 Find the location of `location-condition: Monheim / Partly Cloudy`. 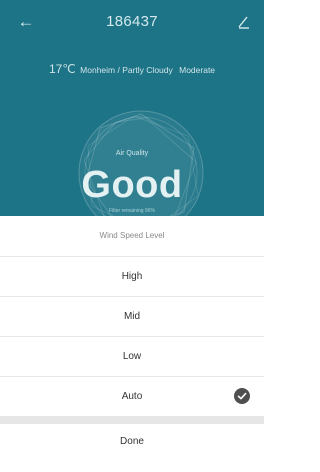

location-condition: Monheim / Partly Cloudy is located at coordinates (126, 70).